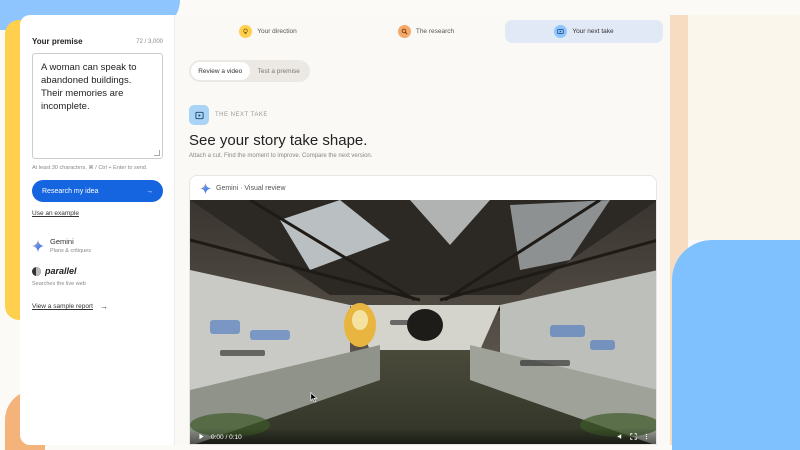 The height and width of the screenshot is (450, 800). I want to click on tab-review-video: Review a video, so click(220, 71).